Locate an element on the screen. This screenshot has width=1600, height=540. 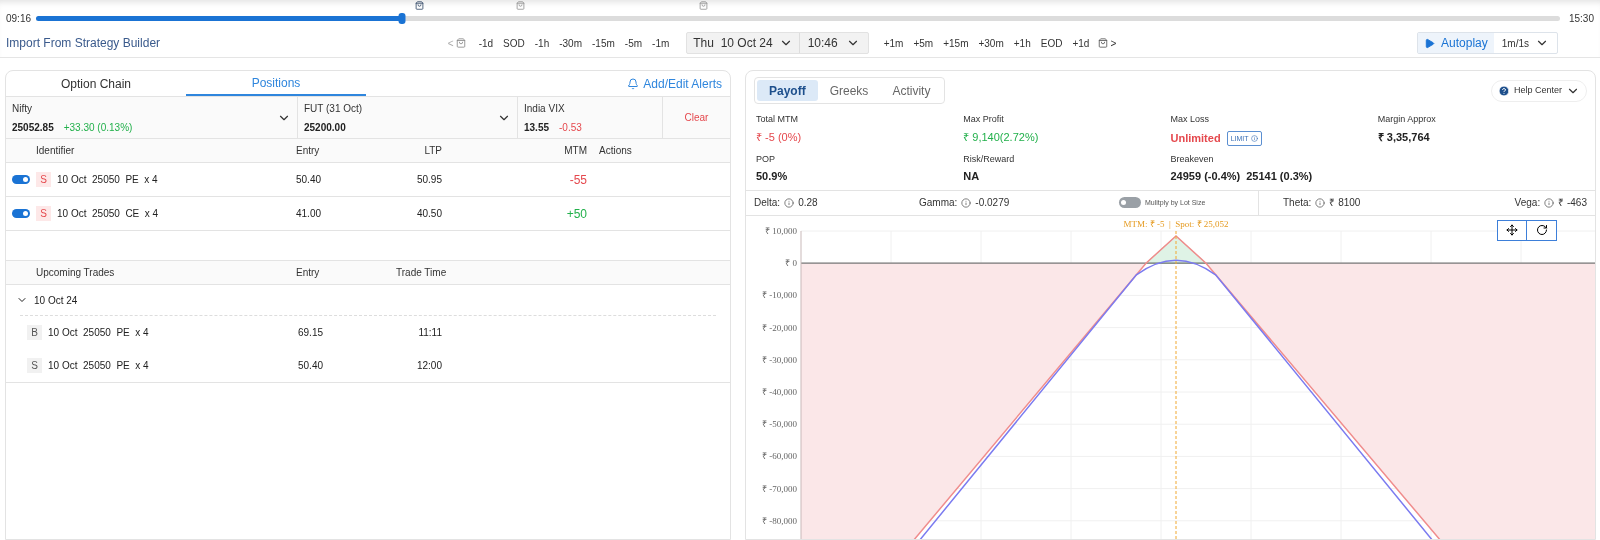
column-header: MTM is located at coordinates (575, 151).